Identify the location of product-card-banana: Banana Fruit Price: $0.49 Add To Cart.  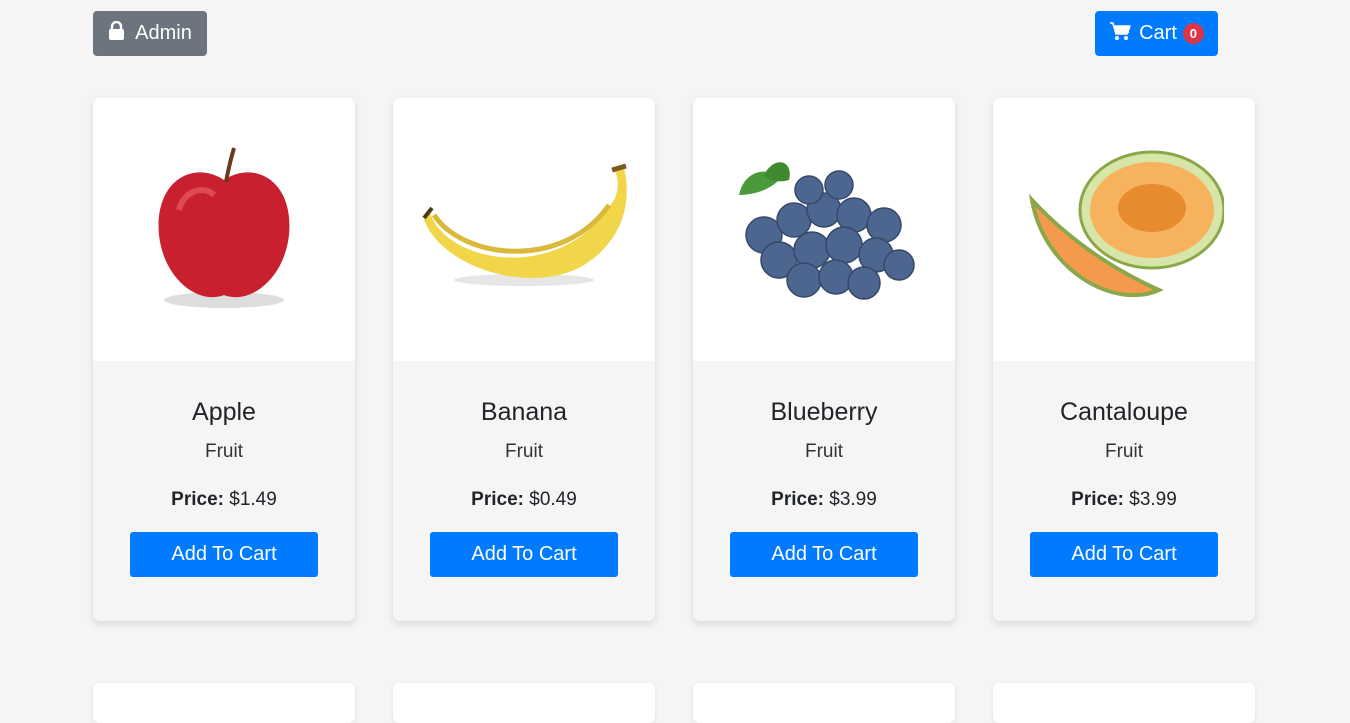
(524, 359).